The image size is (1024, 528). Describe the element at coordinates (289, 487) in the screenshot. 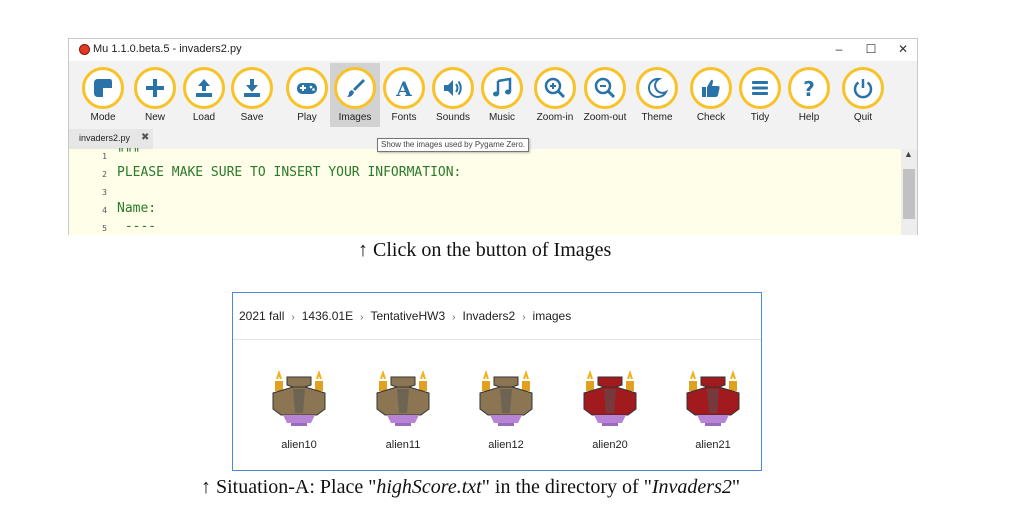

I see `caption-text: ↑ Situation-A: Place "` at that location.